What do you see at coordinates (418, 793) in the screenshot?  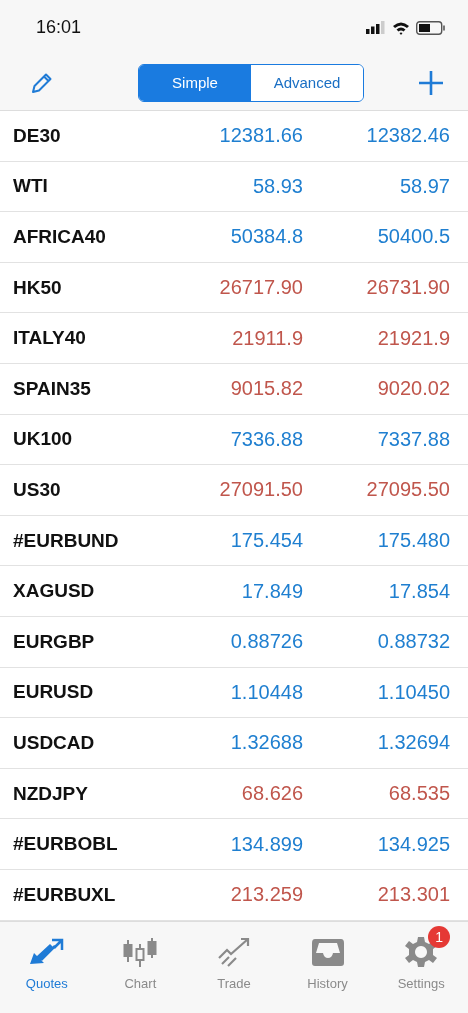 I see `ask-price: 68.535` at bounding box center [418, 793].